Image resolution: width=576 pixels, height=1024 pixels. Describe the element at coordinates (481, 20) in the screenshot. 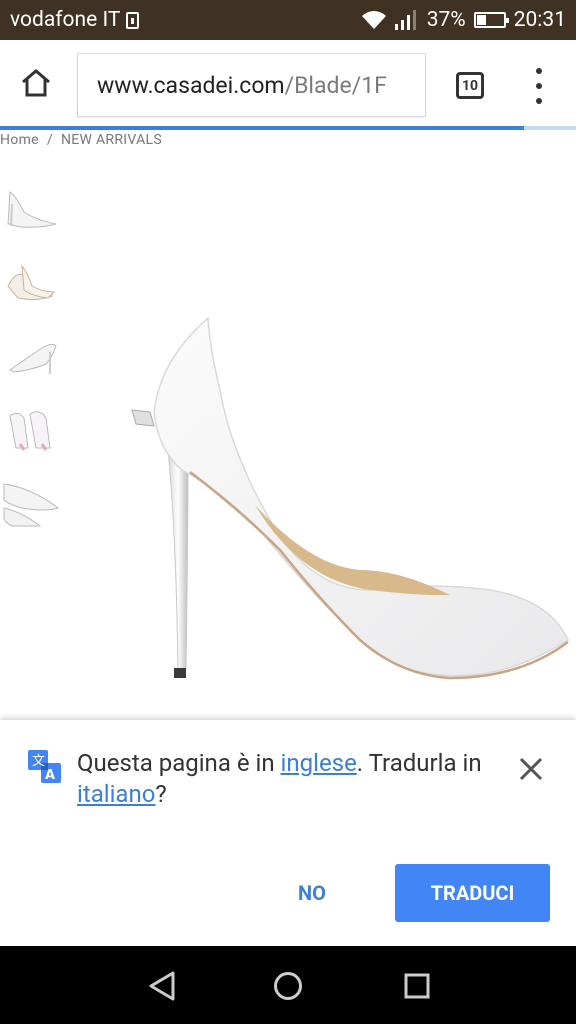

I see `battery-level` at that location.